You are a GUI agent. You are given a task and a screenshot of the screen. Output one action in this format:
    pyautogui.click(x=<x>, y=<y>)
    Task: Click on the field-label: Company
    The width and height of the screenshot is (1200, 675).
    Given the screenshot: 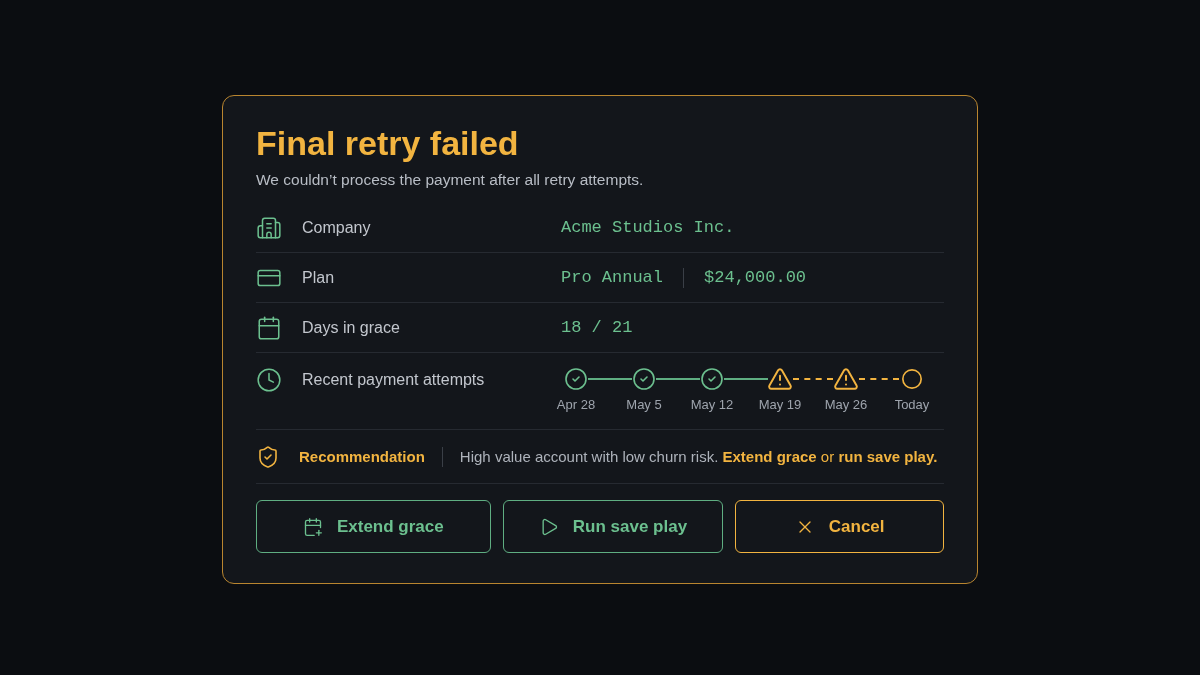 What is the action you would take?
    pyautogui.click(x=337, y=227)
    